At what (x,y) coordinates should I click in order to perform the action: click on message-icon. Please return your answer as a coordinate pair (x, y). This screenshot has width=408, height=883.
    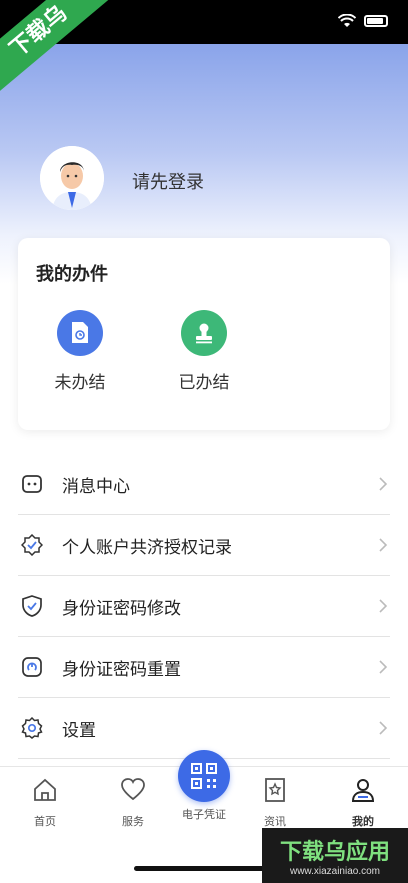
    Looking at the image, I should click on (32, 484).